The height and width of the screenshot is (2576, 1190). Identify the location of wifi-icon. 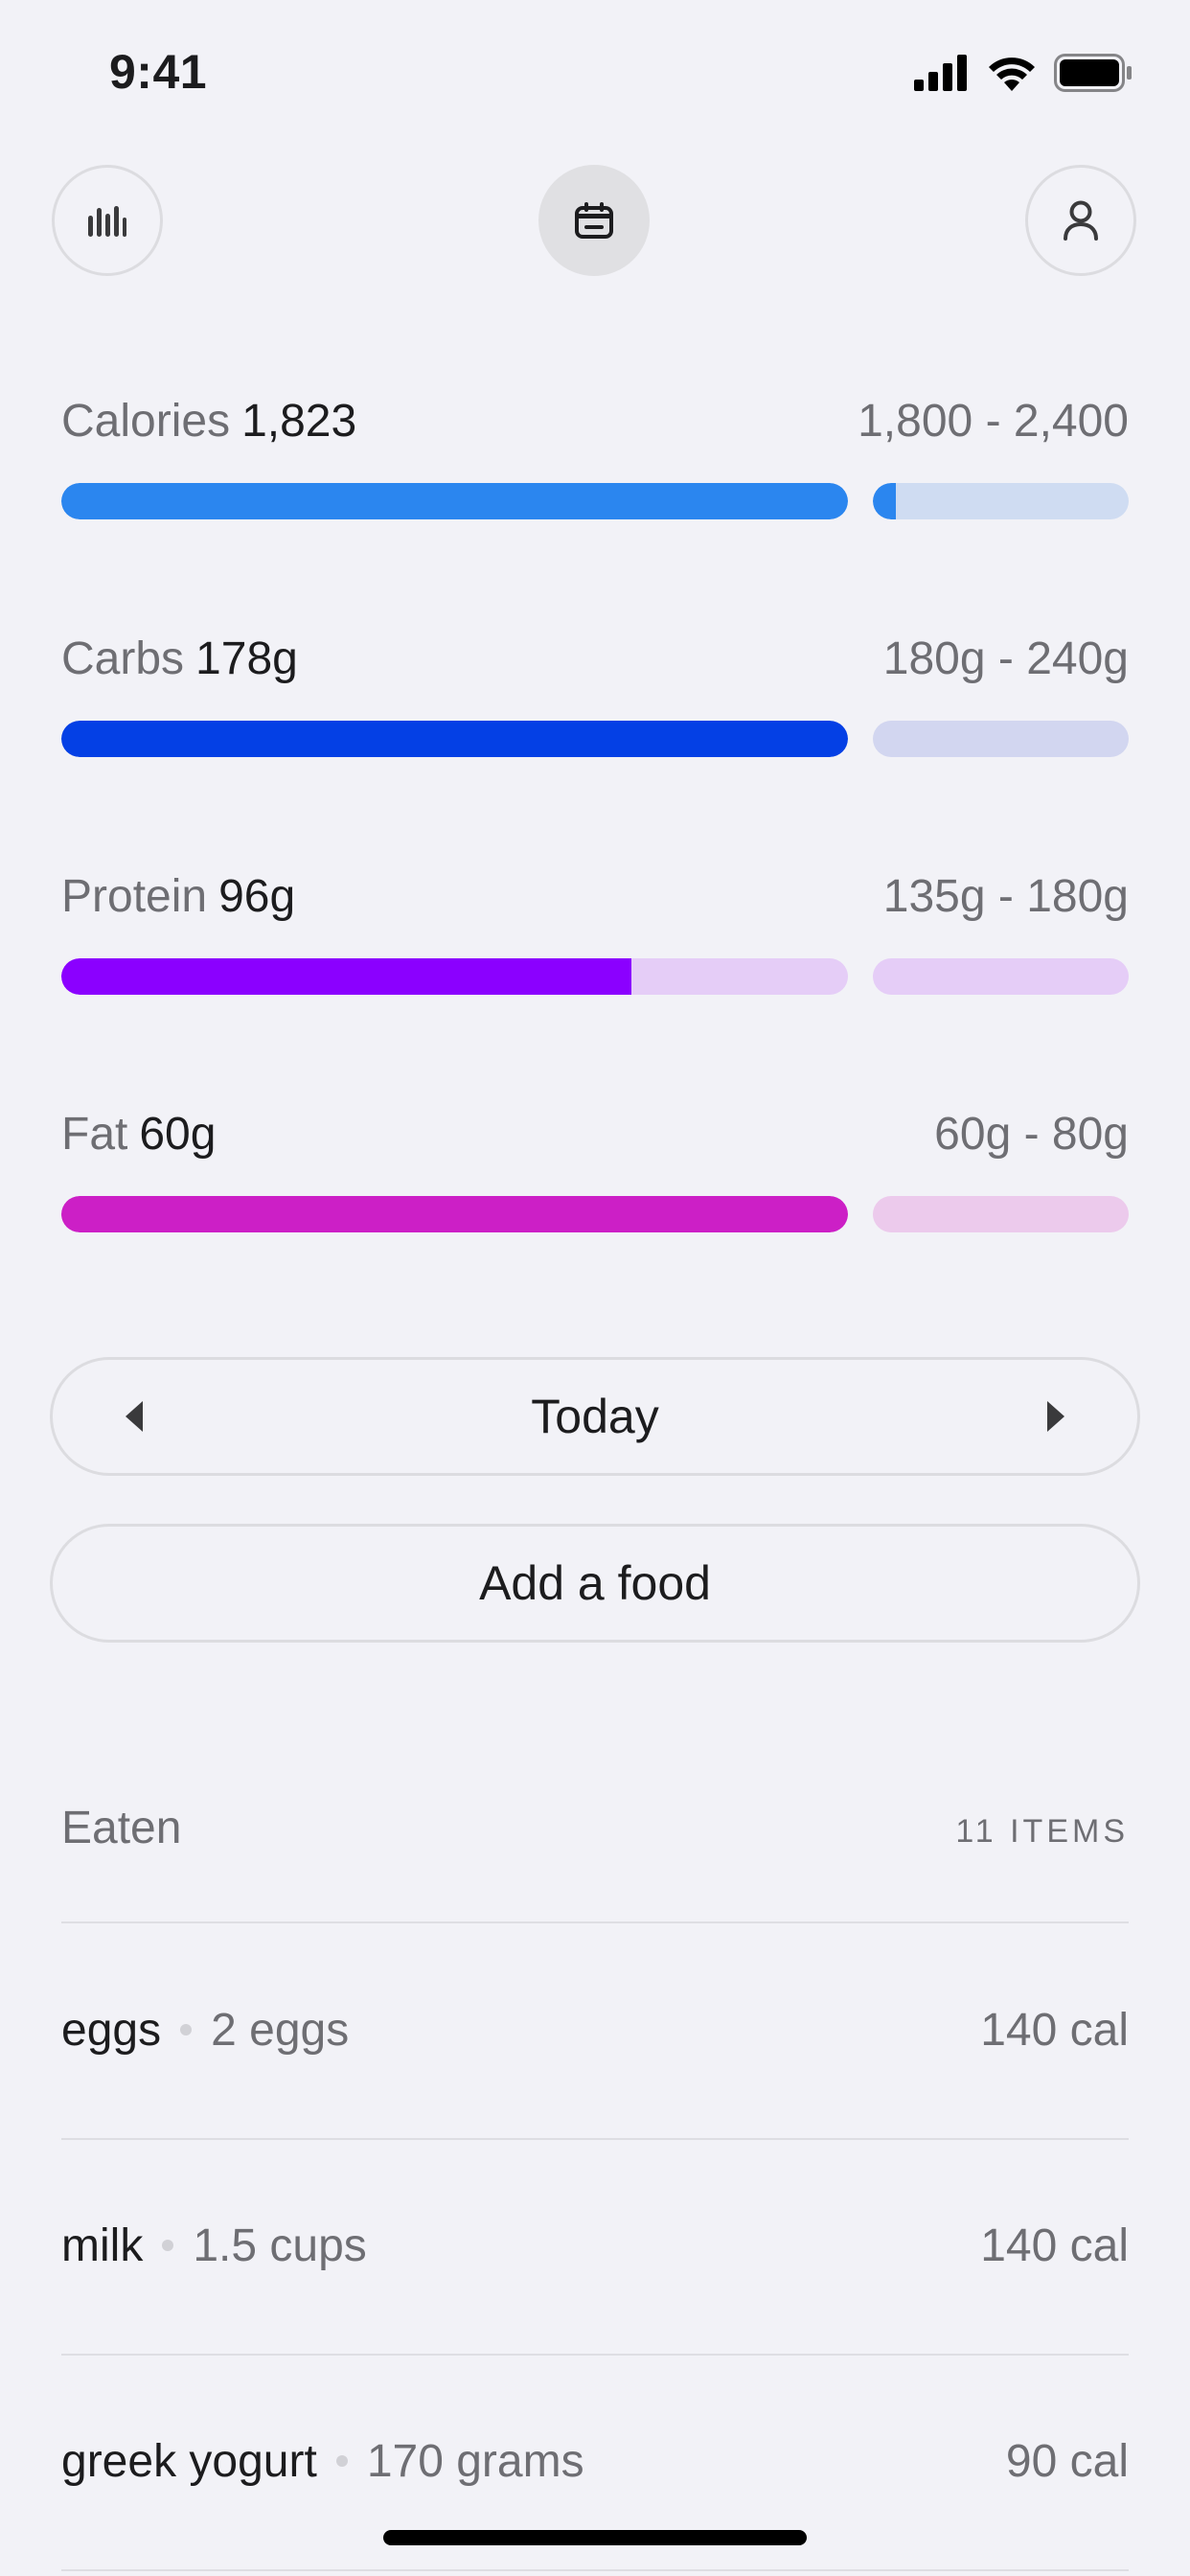
(1012, 74).